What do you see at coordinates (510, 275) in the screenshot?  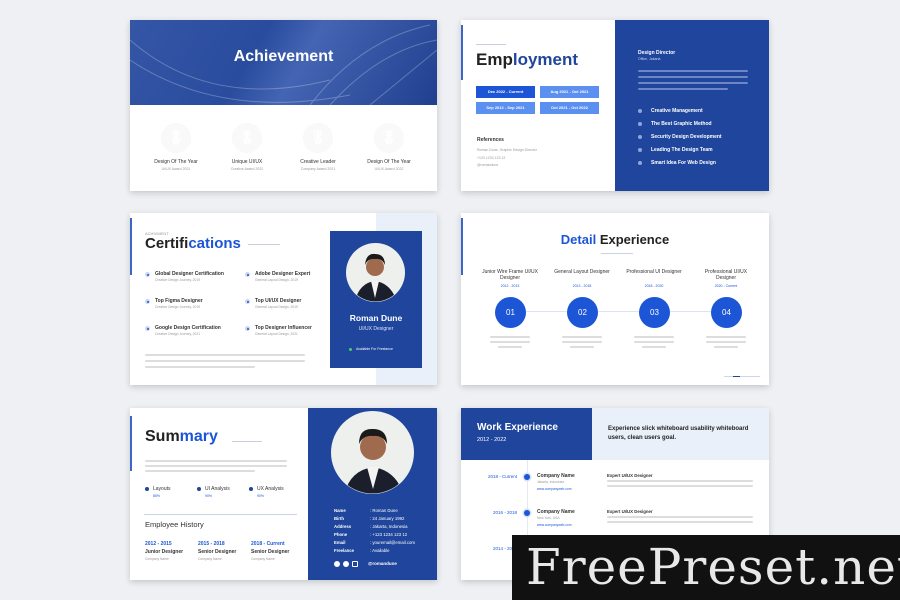 I see `step-title: Junior Wire Frame UI/UX Designer` at bounding box center [510, 275].